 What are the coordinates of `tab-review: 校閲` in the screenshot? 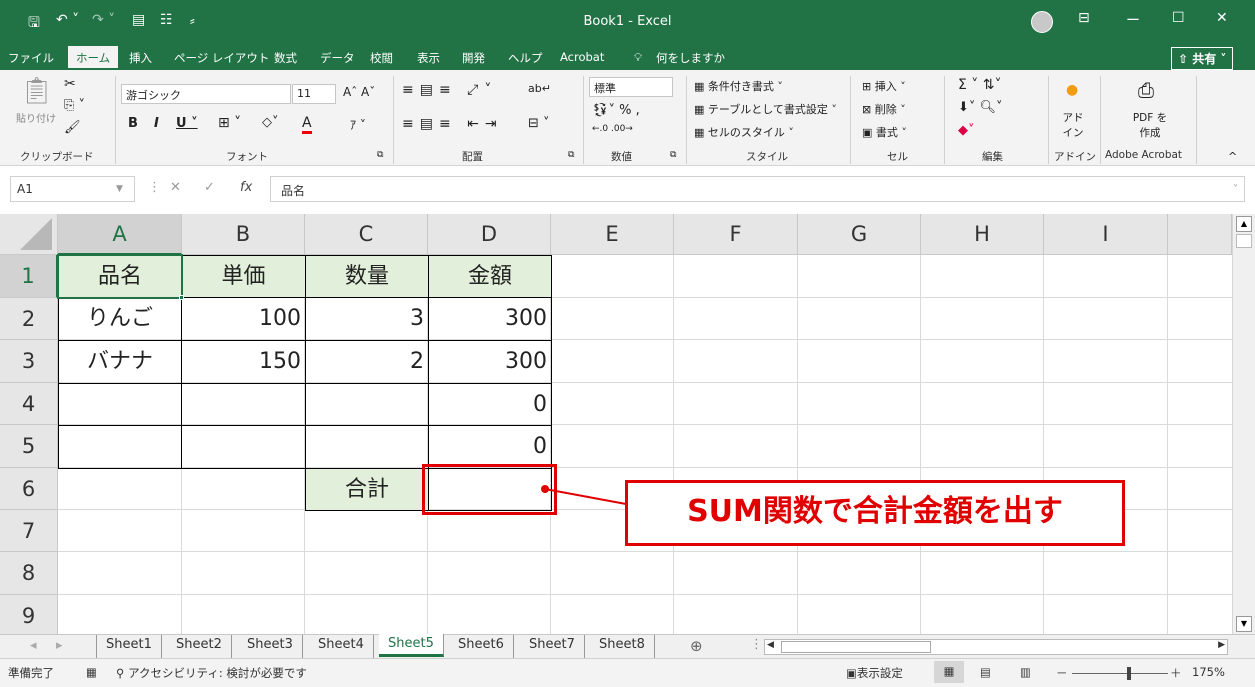 It's located at (381, 58).